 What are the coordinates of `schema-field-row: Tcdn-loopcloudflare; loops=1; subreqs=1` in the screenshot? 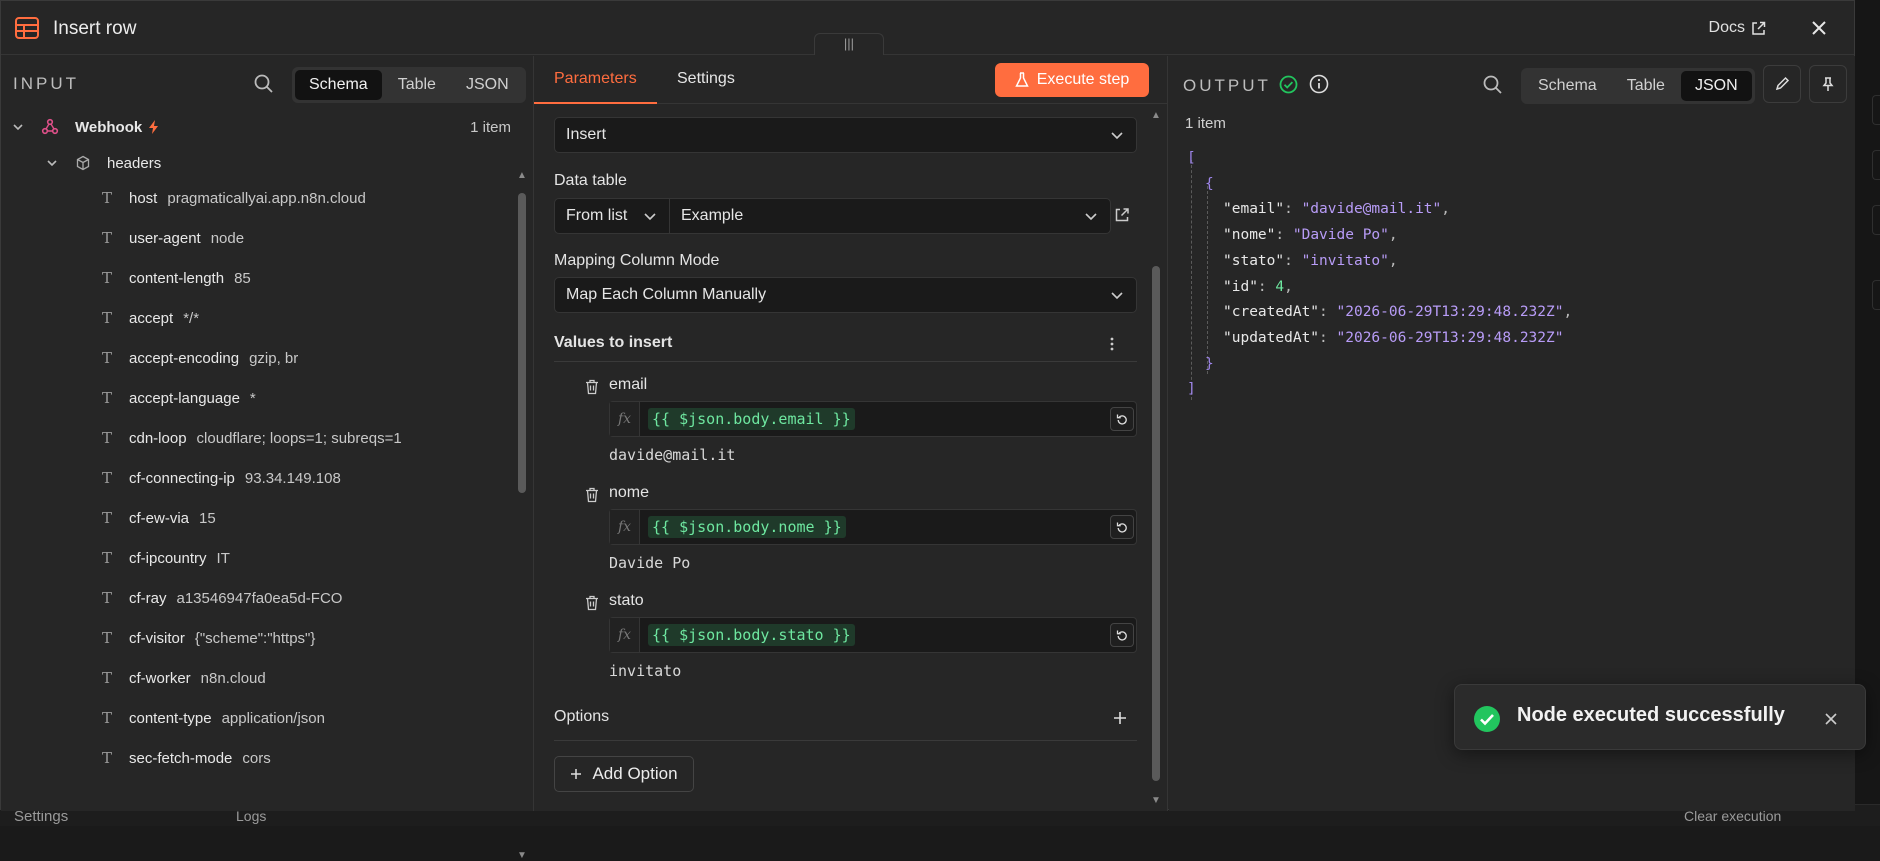 It's located at (250, 438).